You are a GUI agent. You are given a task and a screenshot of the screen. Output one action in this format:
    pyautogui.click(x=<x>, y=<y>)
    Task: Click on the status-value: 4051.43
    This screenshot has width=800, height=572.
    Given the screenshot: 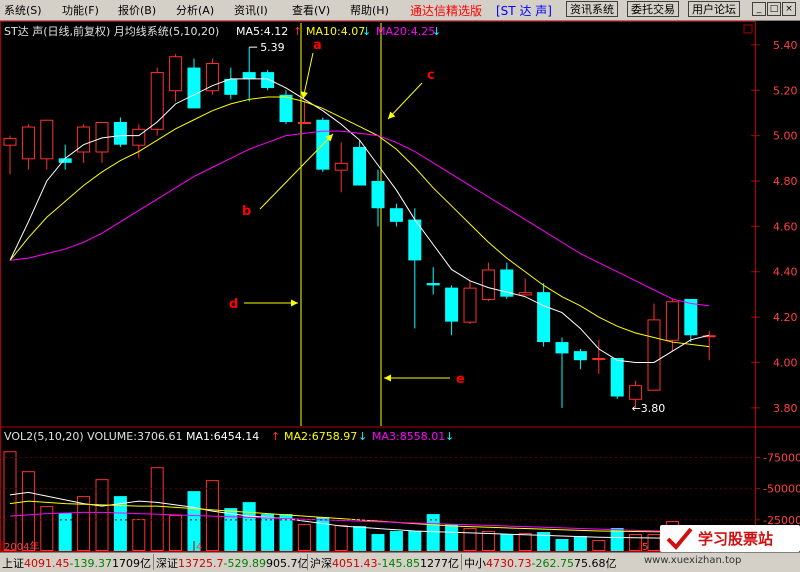 What is the action you would take?
    pyautogui.click(x=355, y=563)
    